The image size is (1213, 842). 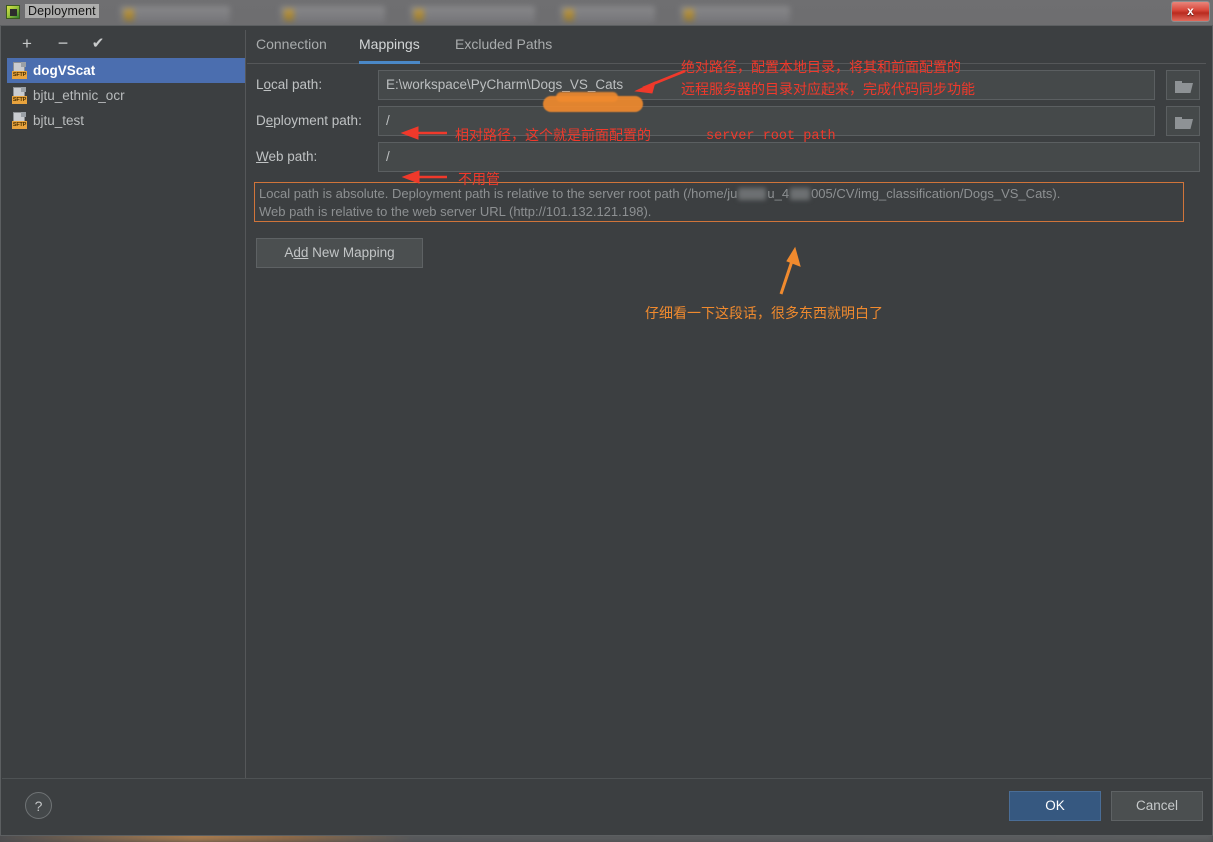 I want to click on sidebar-item-dogvscat: SFTP dogVScat, so click(x=126, y=70).